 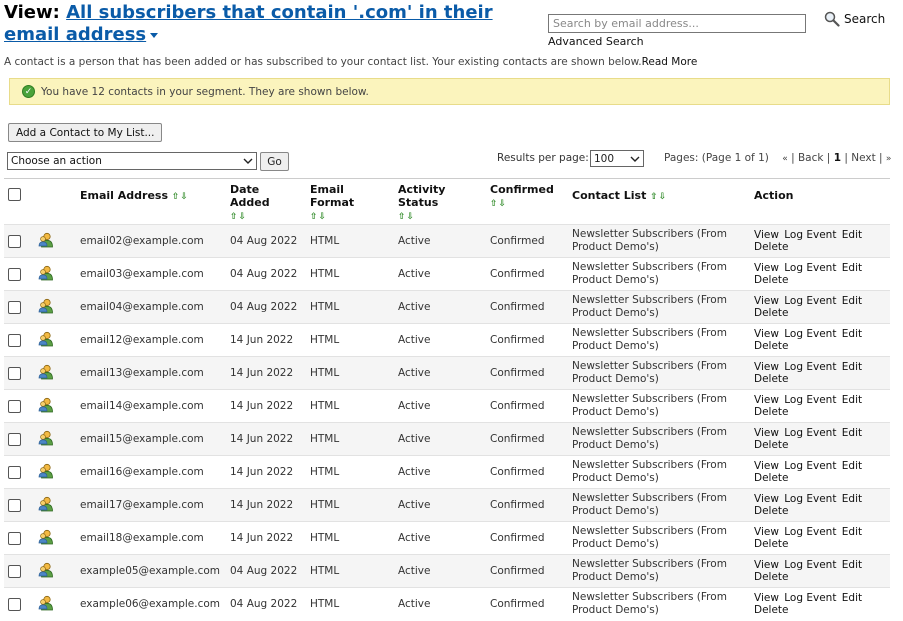 What do you see at coordinates (774, 195) in the screenshot?
I see `action-header-label: Action` at bounding box center [774, 195].